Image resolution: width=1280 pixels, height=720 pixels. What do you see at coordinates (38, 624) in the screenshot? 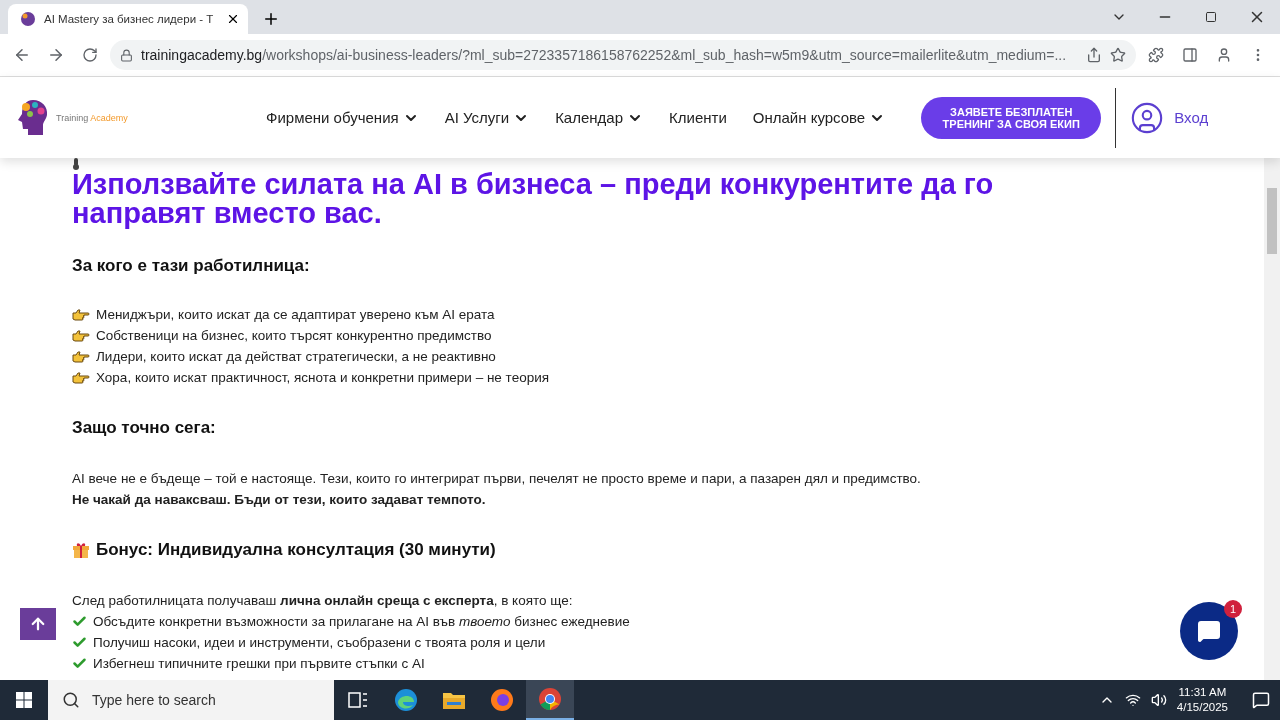
I see `scroll-to-top-button` at bounding box center [38, 624].